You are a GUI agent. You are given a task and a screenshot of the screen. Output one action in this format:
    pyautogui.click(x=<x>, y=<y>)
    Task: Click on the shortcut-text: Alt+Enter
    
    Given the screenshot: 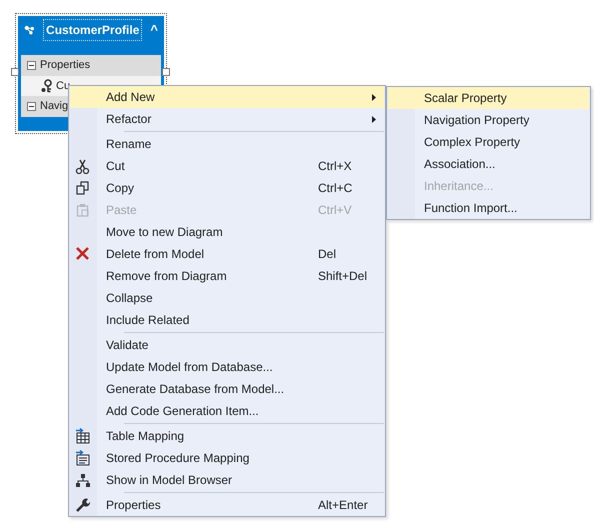 What is the action you would take?
    pyautogui.click(x=343, y=505)
    